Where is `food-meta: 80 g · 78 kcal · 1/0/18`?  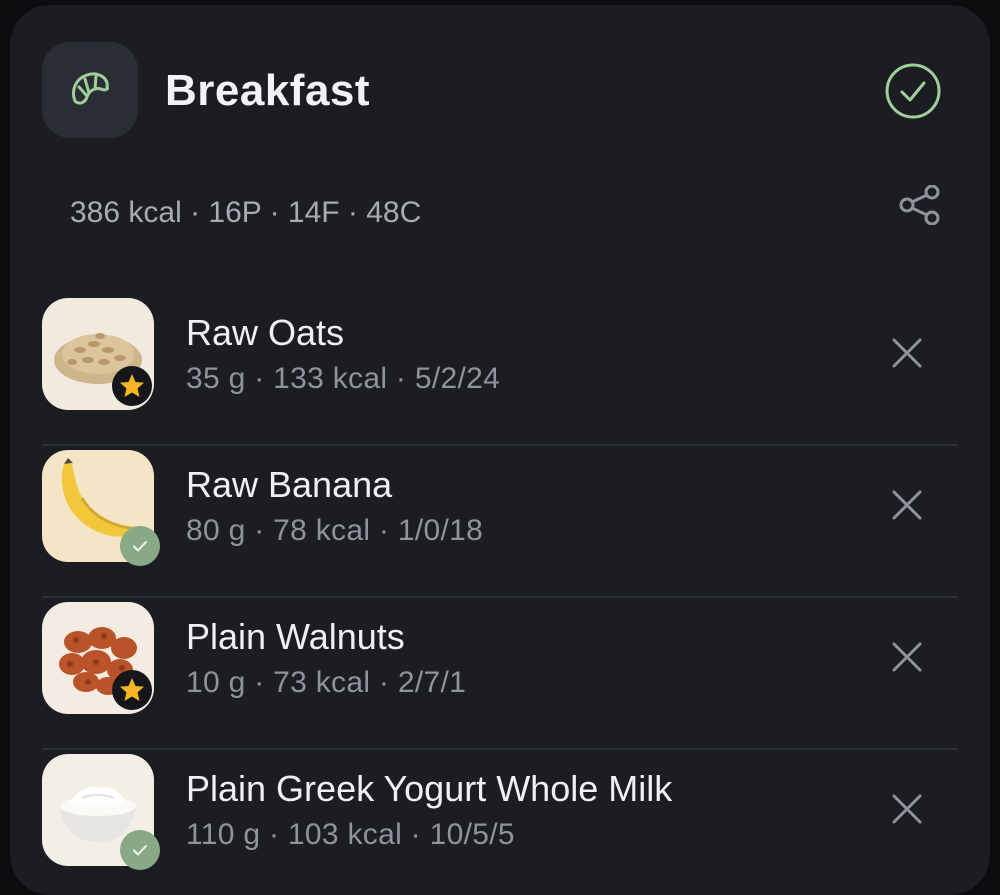
food-meta: 80 g · 78 kcal · 1/0/18 is located at coordinates (335, 530).